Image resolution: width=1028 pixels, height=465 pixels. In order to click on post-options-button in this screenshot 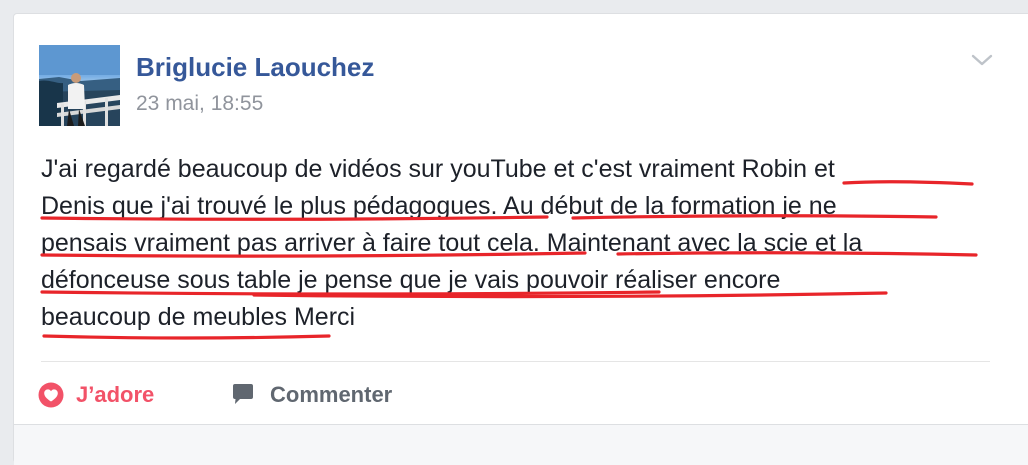, I will do `click(982, 60)`.